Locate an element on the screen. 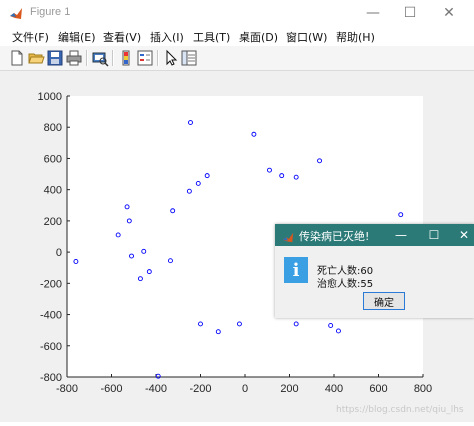  legend-icon is located at coordinates (145, 58).